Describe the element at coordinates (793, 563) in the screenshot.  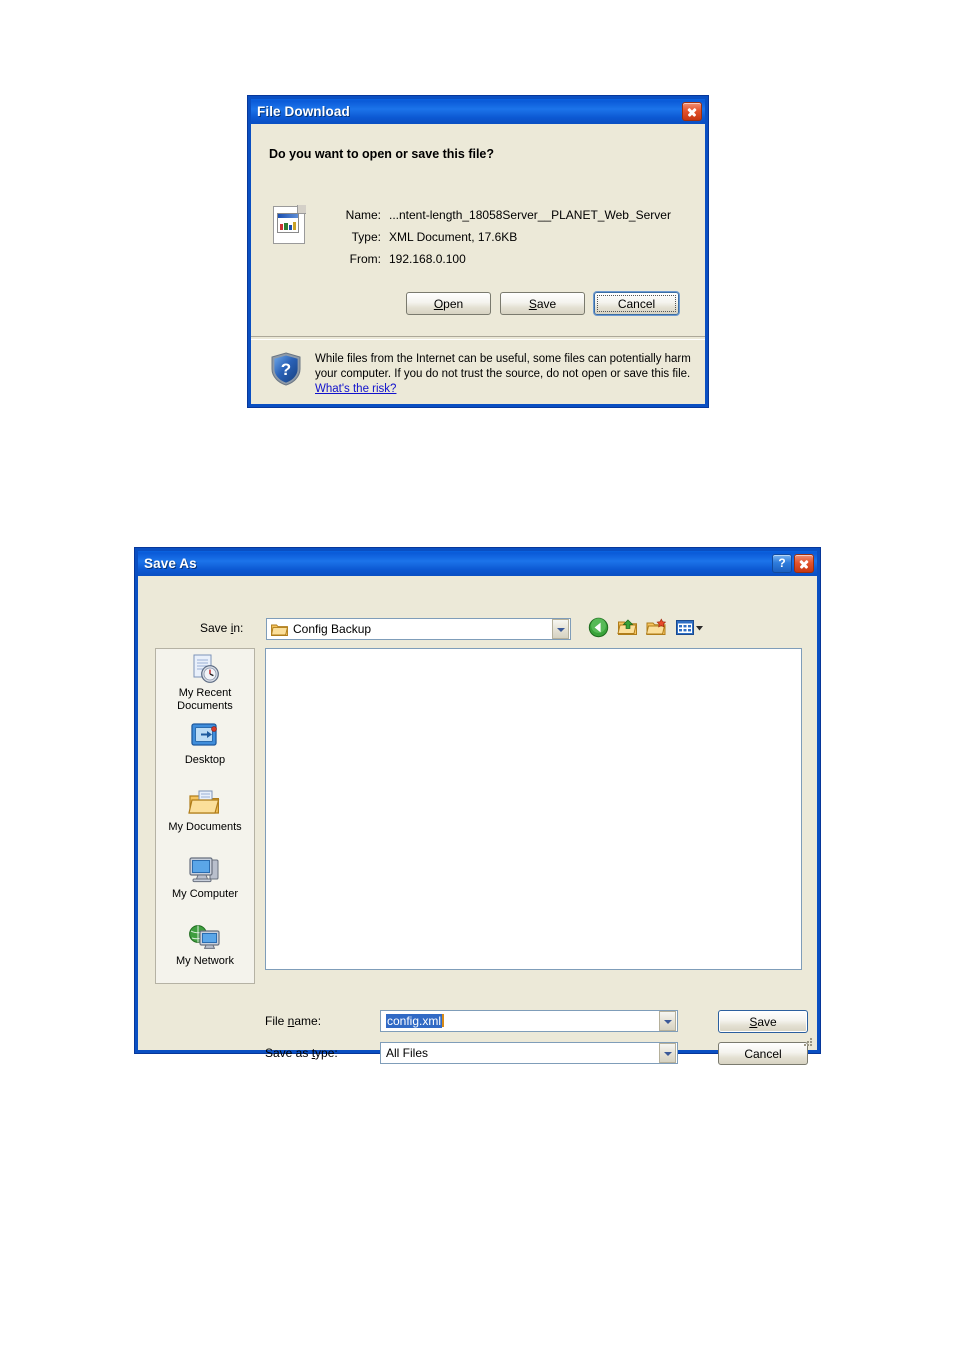
I see `window-controls: ?` at that location.